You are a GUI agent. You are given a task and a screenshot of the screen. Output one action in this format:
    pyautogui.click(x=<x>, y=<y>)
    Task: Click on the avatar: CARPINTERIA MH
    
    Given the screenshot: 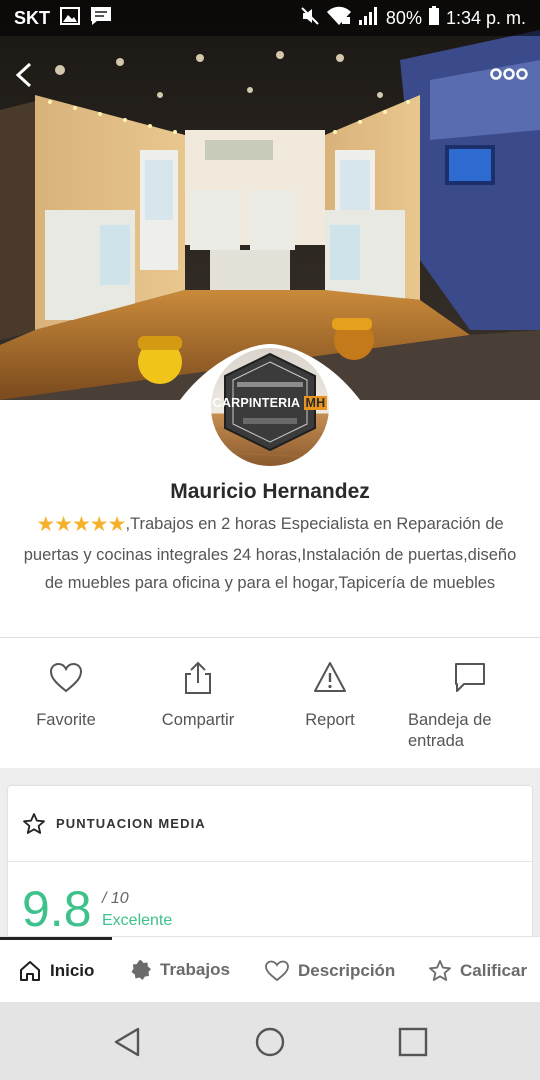 What is the action you would take?
    pyautogui.click(x=270, y=407)
    